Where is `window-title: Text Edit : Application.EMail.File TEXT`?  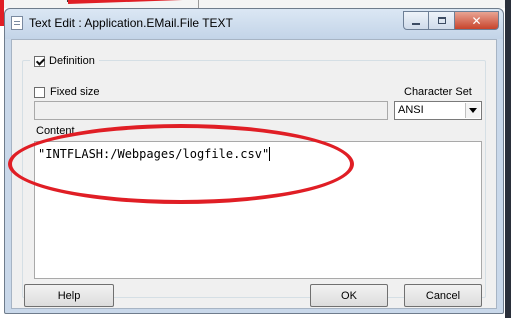 window-title: Text Edit : Application.EMail.File TEXT is located at coordinates (131, 23).